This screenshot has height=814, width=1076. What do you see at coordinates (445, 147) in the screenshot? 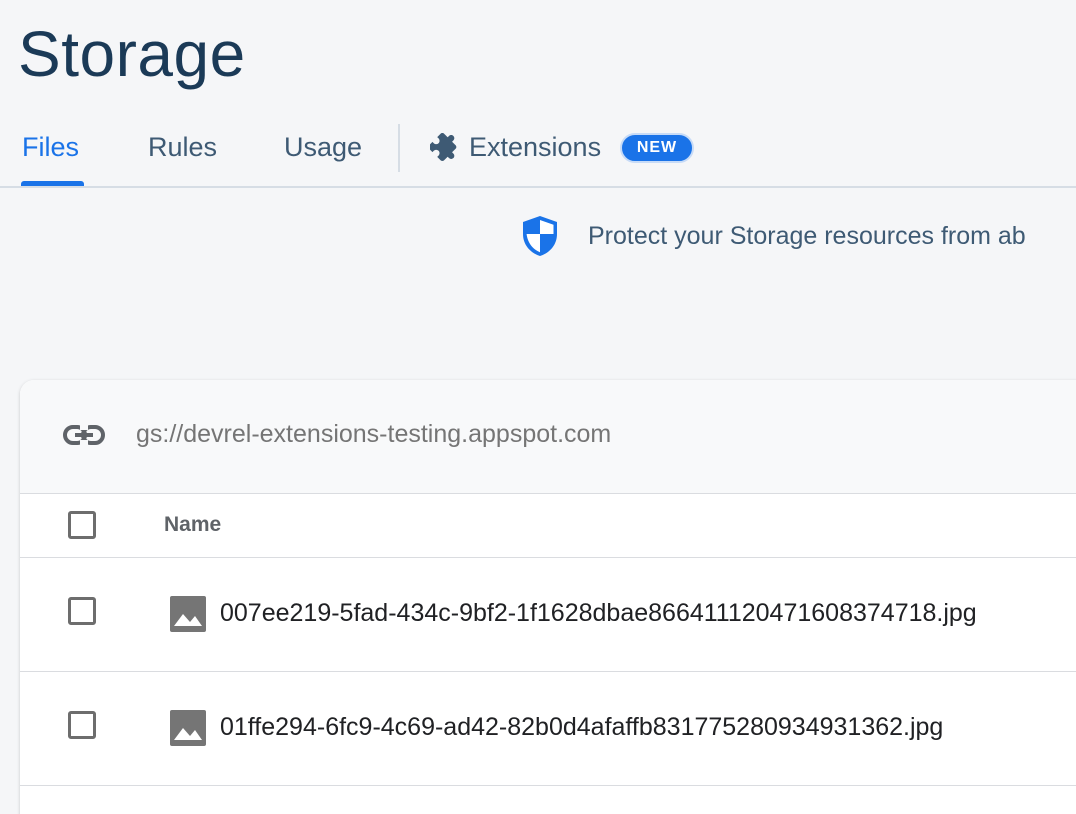
I see `puzzle-icon` at bounding box center [445, 147].